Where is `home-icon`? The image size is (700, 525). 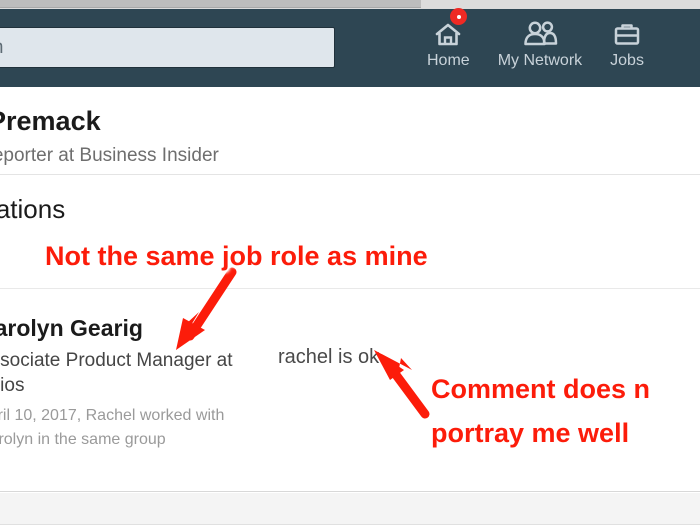 home-icon is located at coordinates (450, 28).